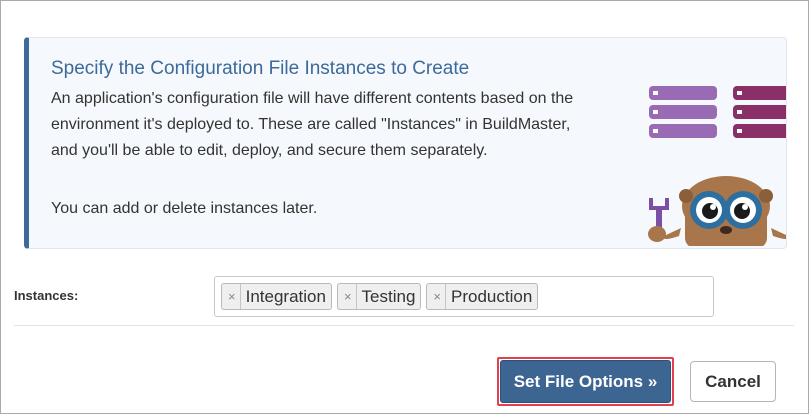 Image resolution: width=809 pixels, height=414 pixels. Describe the element at coordinates (285, 296) in the screenshot. I see `tag-label: Integration` at that location.